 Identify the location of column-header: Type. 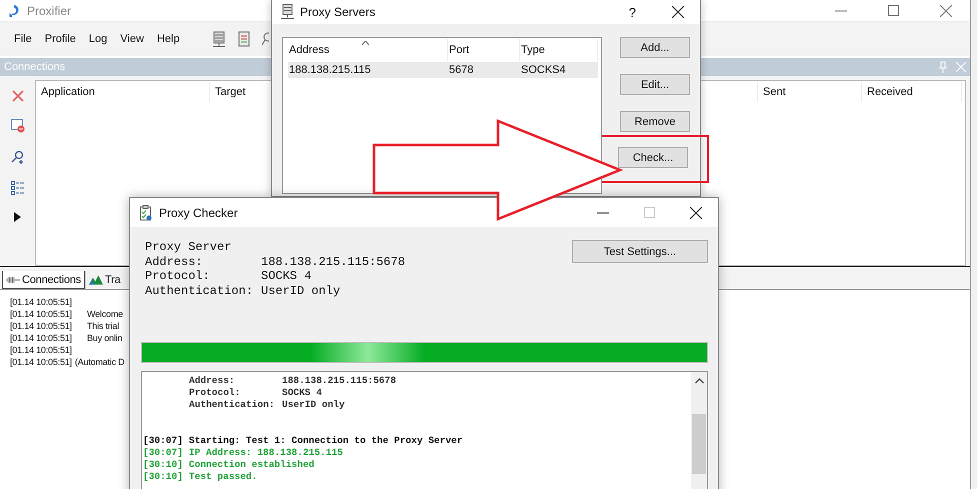
(559, 50).